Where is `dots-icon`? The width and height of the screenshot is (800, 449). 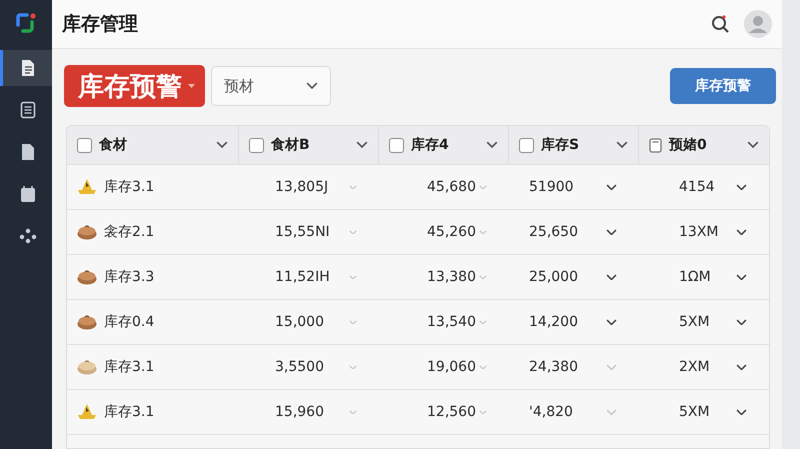 dots-icon is located at coordinates (27, 236).